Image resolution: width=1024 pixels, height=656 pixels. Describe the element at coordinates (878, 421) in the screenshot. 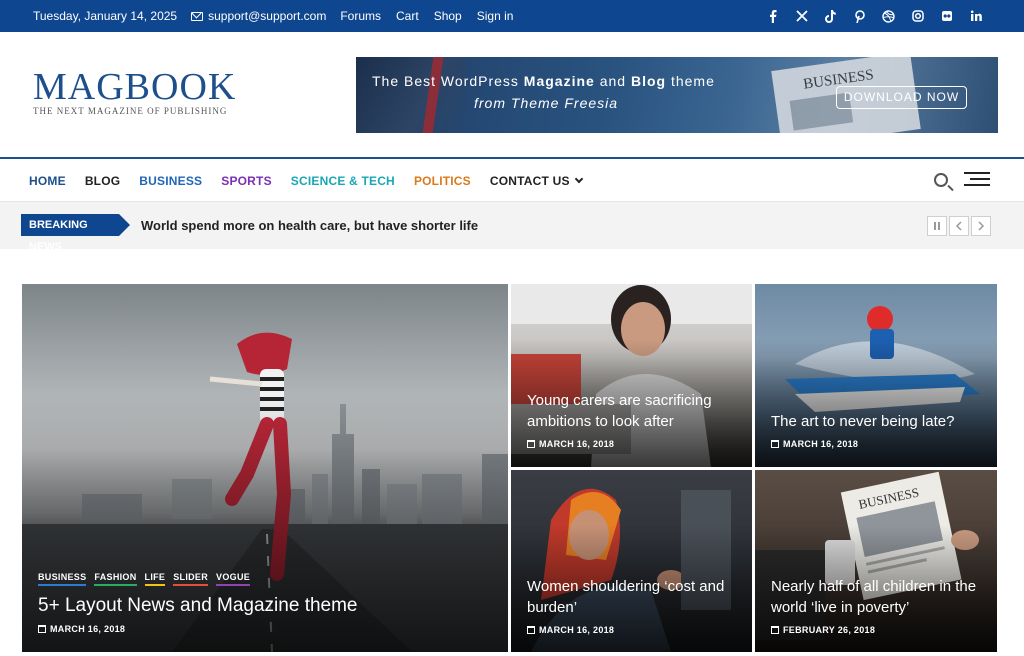

I see `post-title: The art to never being late?` at that location.